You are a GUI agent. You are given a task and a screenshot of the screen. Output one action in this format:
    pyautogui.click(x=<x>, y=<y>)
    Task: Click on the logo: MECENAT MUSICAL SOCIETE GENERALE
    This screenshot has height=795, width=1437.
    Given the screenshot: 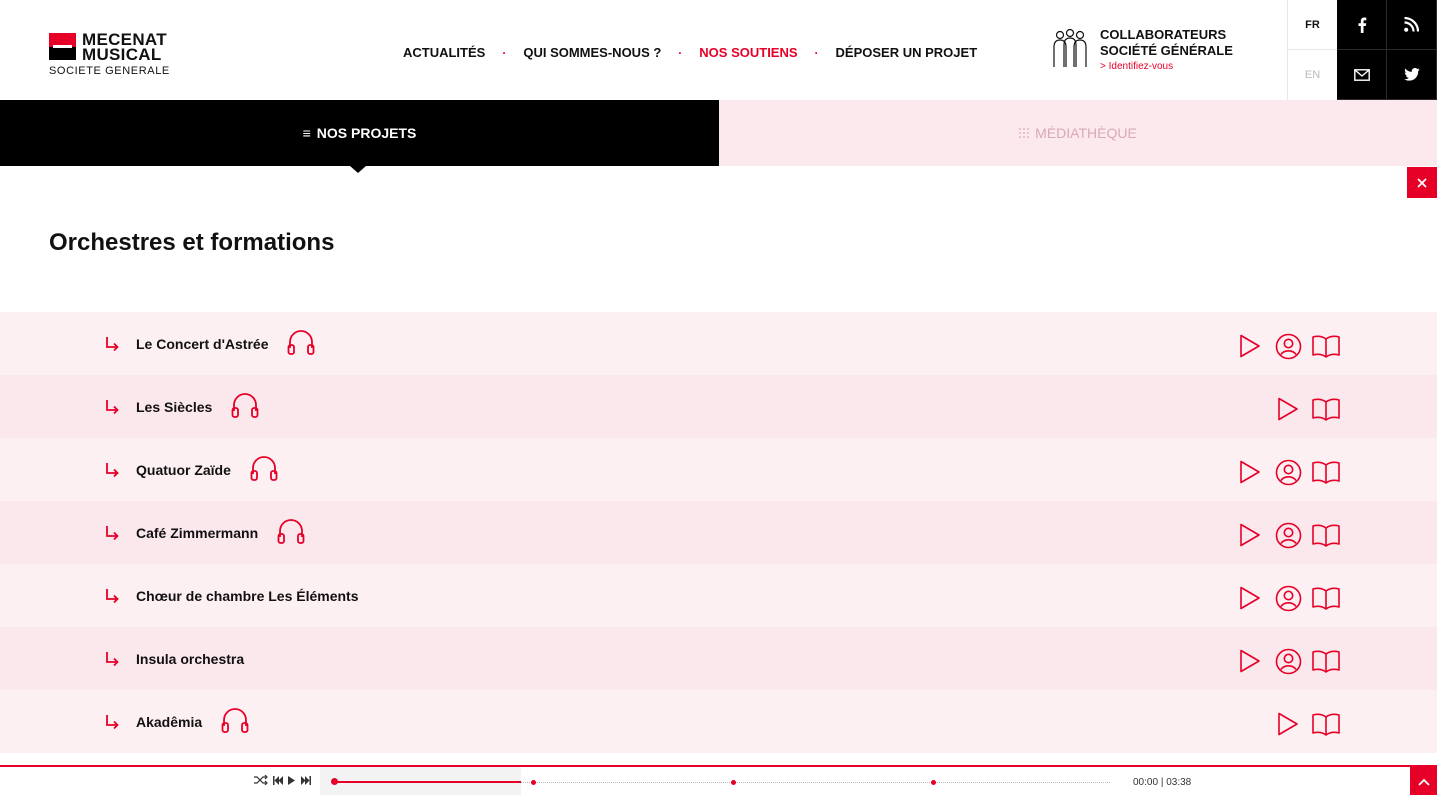 What is the action you would take?
    pyautogui.click(x=109, y=54)
    